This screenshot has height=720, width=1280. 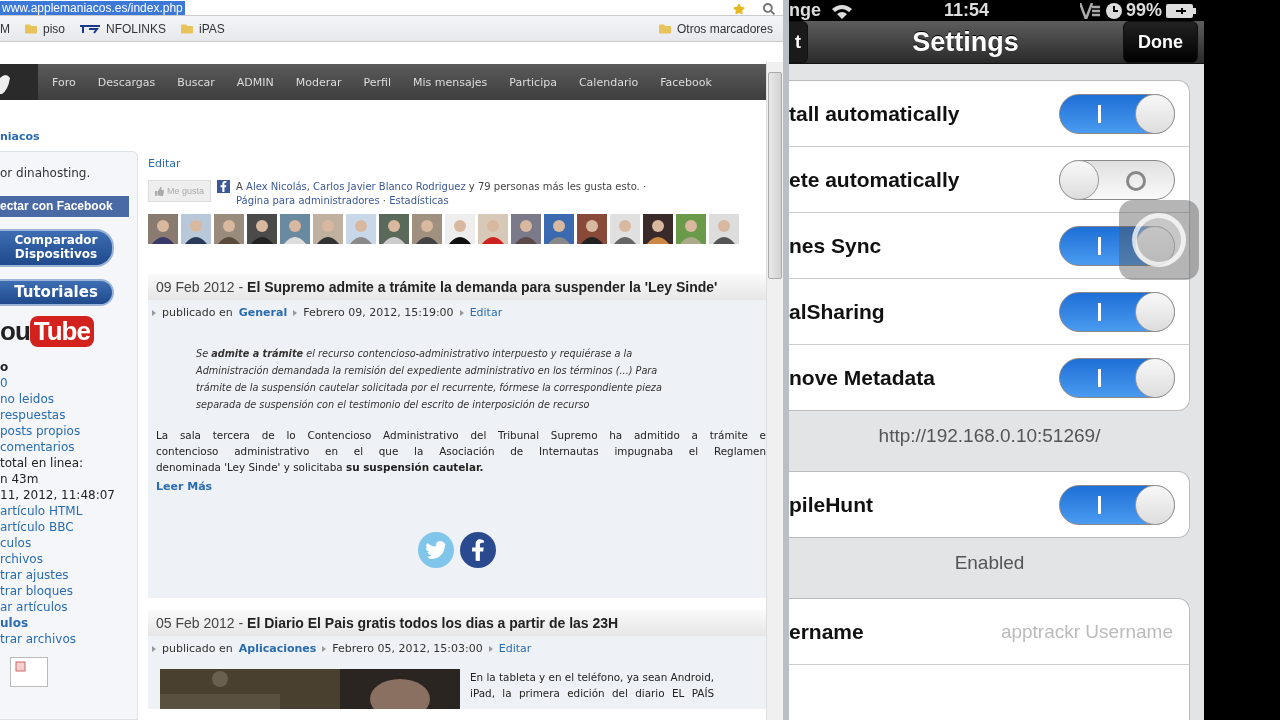 What do you see at coordinates (57, 248) in the screenshot?
I see `banner-button: Comparador Dispositivos` at bounding box center [57, 248].